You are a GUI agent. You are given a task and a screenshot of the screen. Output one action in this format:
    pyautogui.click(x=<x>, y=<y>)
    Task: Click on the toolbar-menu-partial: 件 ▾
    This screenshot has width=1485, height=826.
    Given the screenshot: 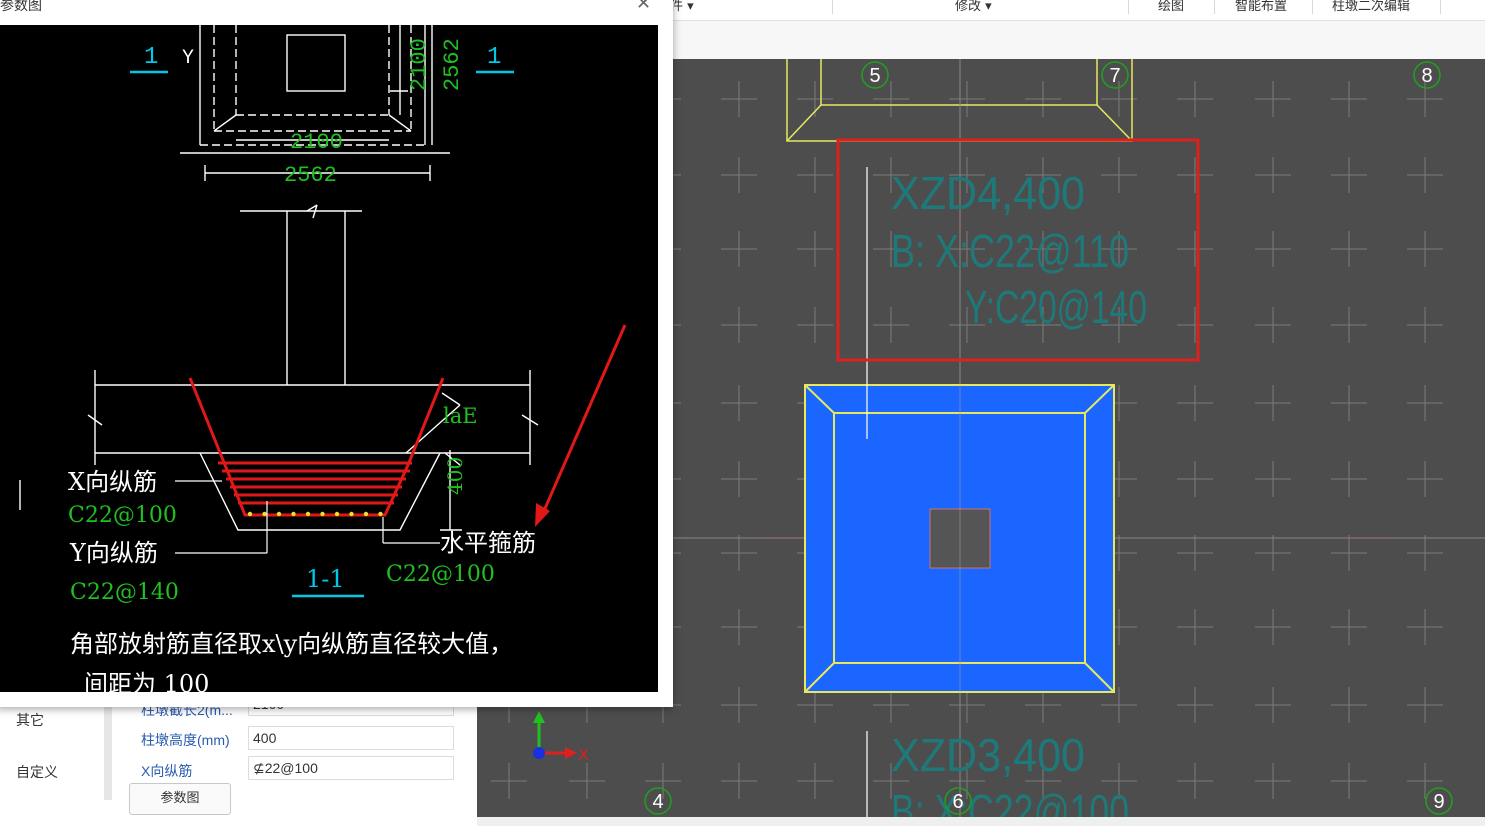 What is the action you would take?
    pyautogui.click(x=682, y=7)
    